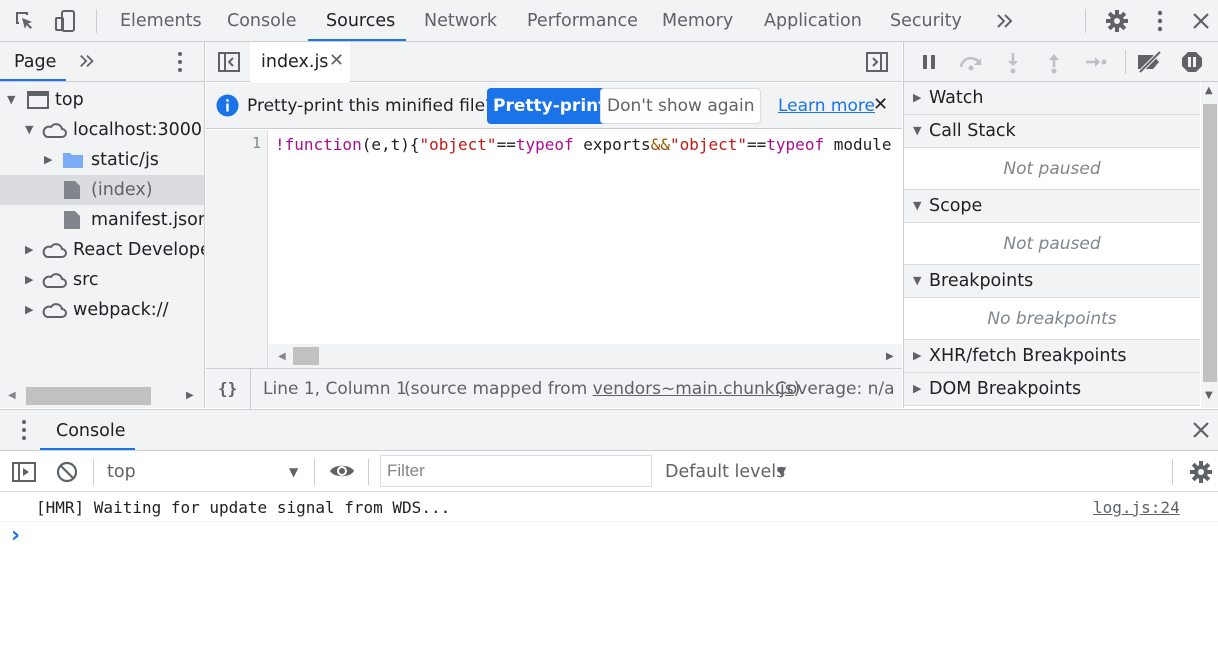  What do you see at coordinates (1052, 206) in the screenshot?
I see `scope-pane-header: ▼ Scope` at bounding box center [1052, 206].